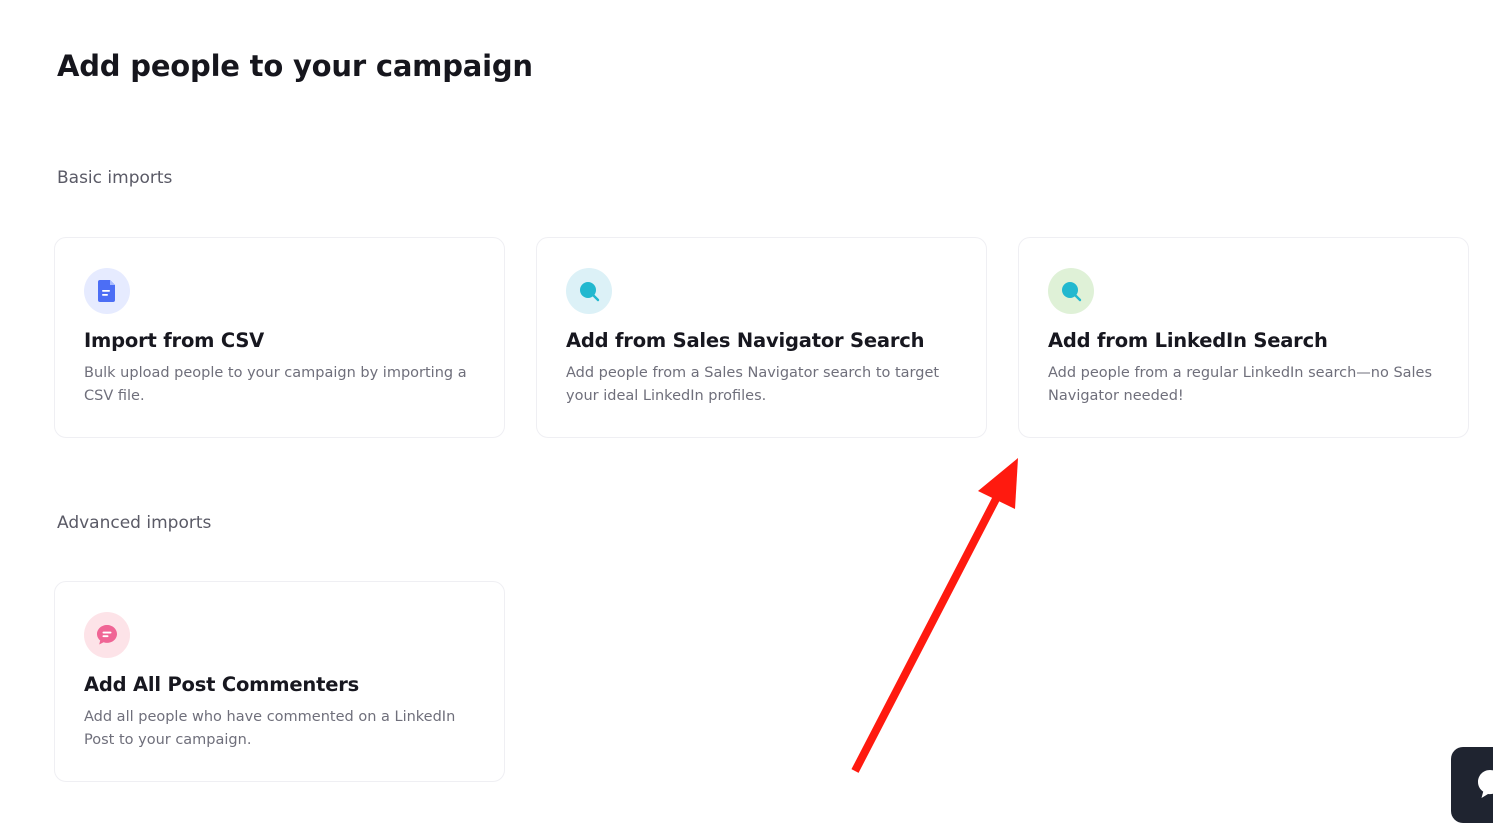 This screenshot has height=828, width=1493. I want to click on chat-widget-button, so click(1472, 785).